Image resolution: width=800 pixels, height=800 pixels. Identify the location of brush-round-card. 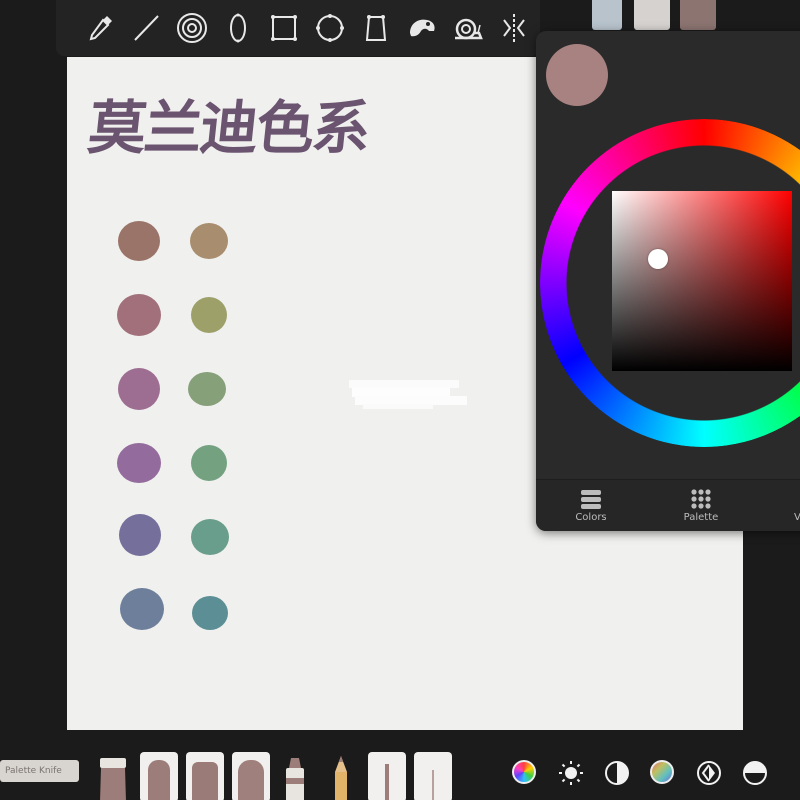
(251, 776).